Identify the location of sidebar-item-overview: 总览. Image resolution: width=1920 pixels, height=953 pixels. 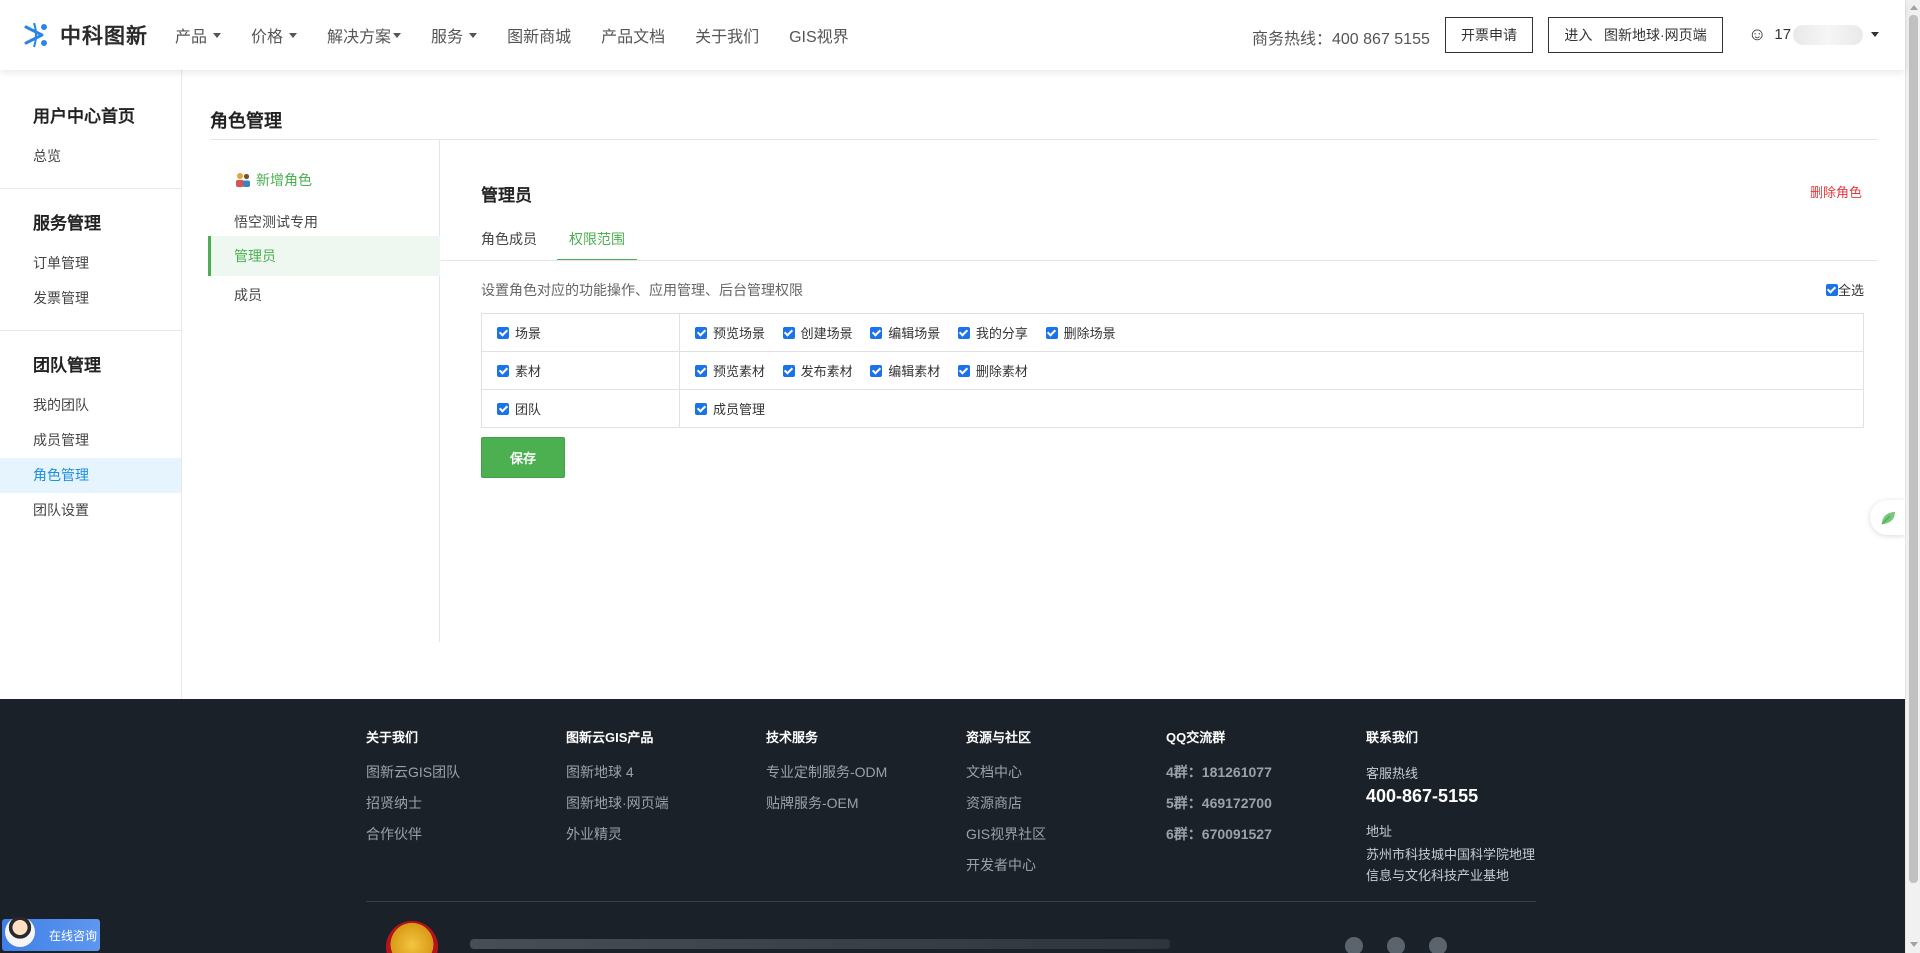
(90, 156).